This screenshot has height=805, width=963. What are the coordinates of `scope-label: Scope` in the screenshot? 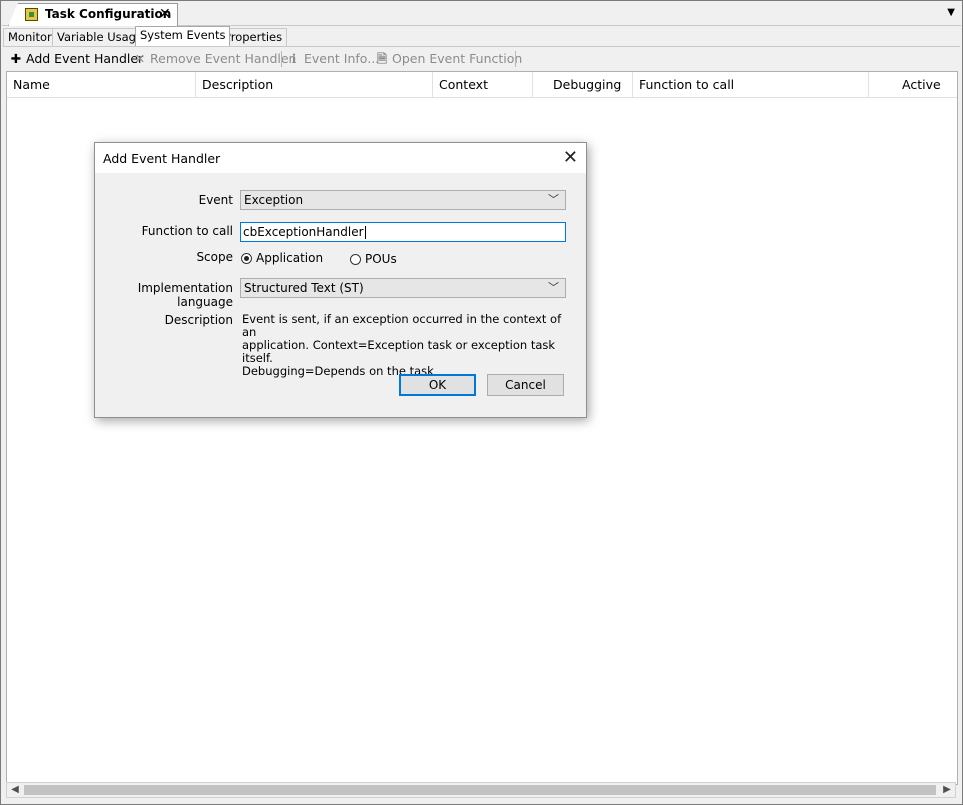 It's located at (214, 257).